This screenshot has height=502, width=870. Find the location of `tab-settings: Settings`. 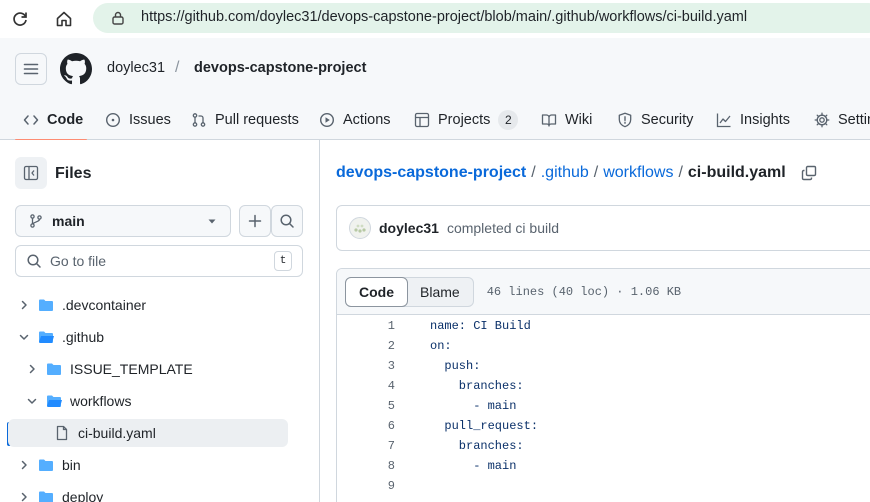

tab-settings: Settings is located at coordinates (842, 120).